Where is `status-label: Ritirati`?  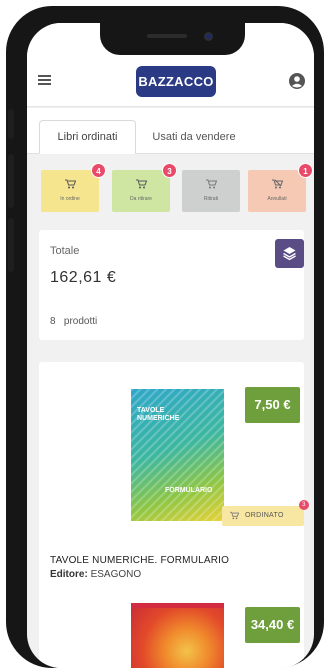
status-label: Ritirati is located at coordinates (211, 199).